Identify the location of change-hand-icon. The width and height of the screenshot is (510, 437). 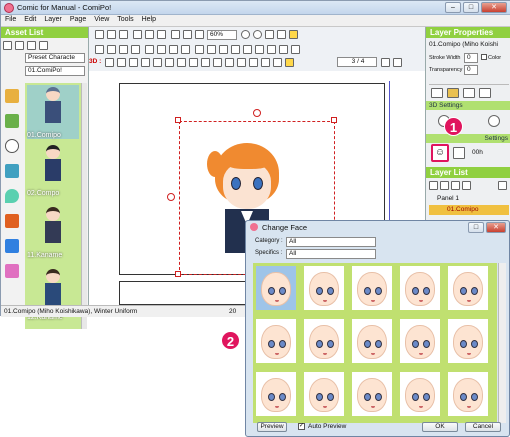
(459, 153).